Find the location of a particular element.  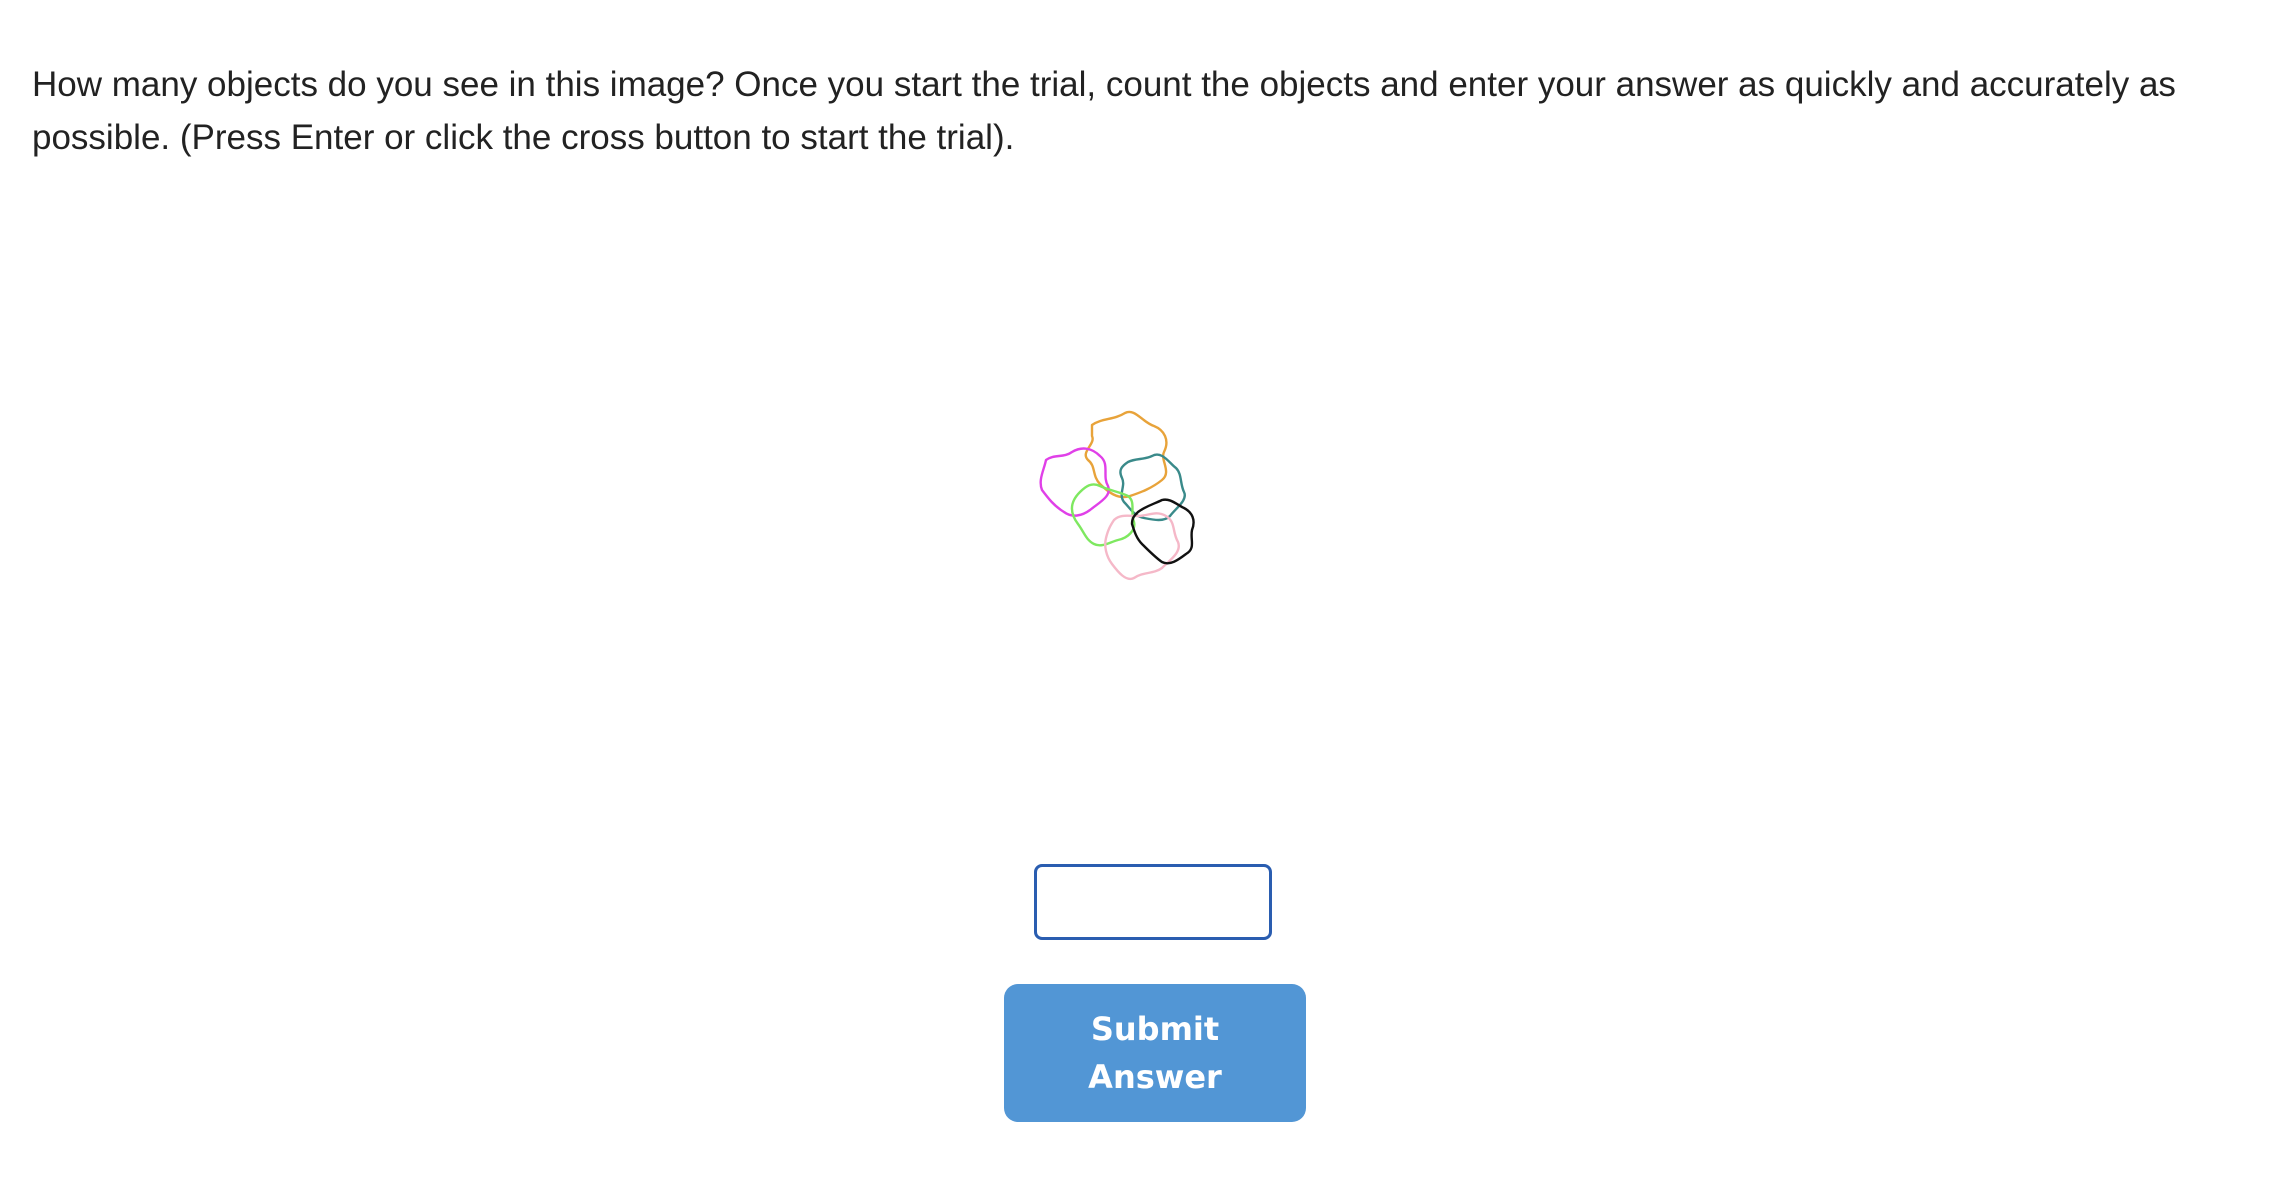

submit-answer-button: Submit Answer is located at coordinates (1155, 1053).